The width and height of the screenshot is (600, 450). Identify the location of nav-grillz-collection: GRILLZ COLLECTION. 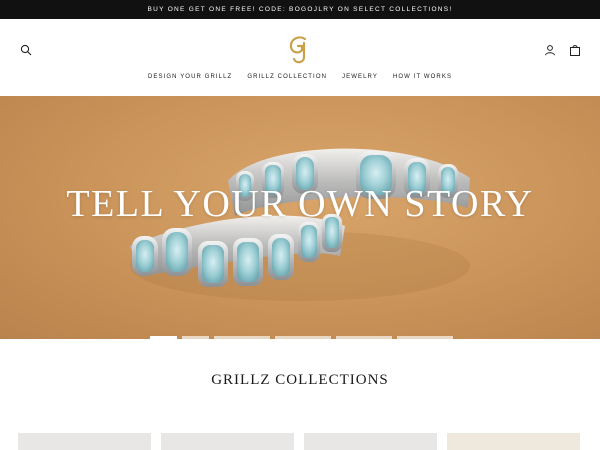
(287, 77).